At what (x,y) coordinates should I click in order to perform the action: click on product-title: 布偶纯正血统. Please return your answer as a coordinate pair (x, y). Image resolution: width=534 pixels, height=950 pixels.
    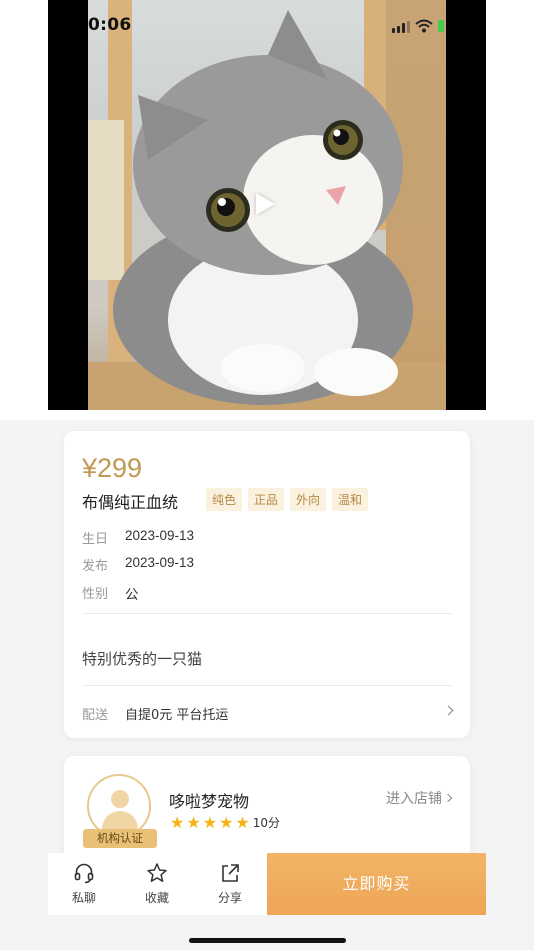
    Looking at the image, I should click on (130, 502).